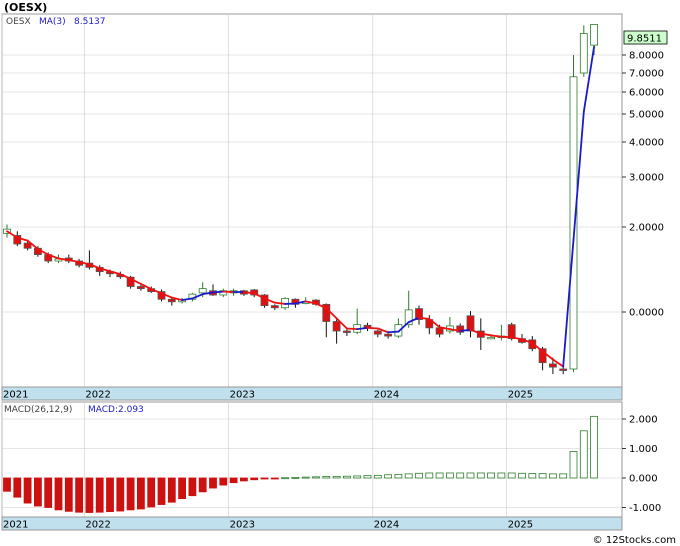 The image size is (680, 546). What do you see at coordinates (15, 395) in the screenshot?
I see `price-x-tick-label: 2021` at bounding box center [15, 395].